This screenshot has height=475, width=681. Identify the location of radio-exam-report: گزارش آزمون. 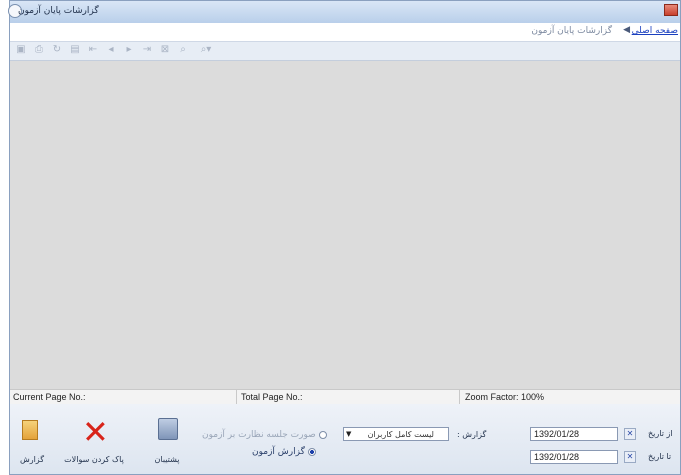
(284, 452).